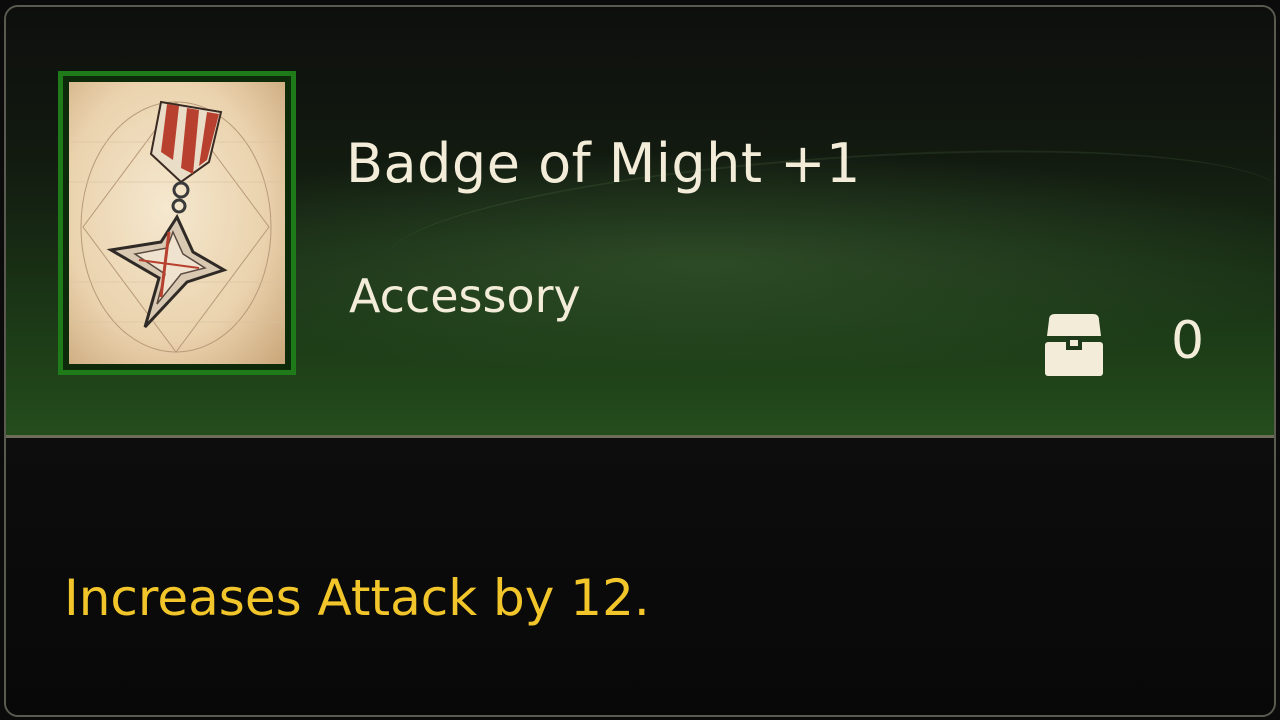 The width and height of the screenshot is (1280, 720). What do you see at coordinates (1188, 341) in the screenshot?
I see `owned-count: 0` at bounding box center [1188, 341].